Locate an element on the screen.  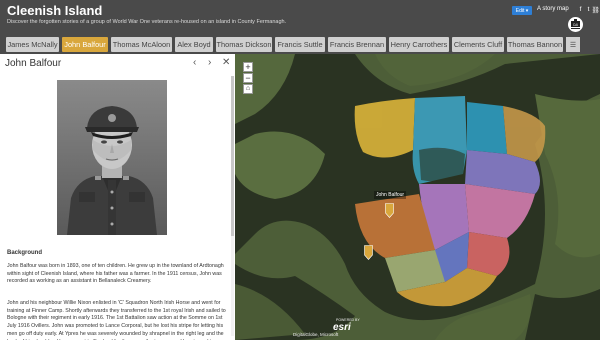
logo: CAI is located at coordinates (575, 24).